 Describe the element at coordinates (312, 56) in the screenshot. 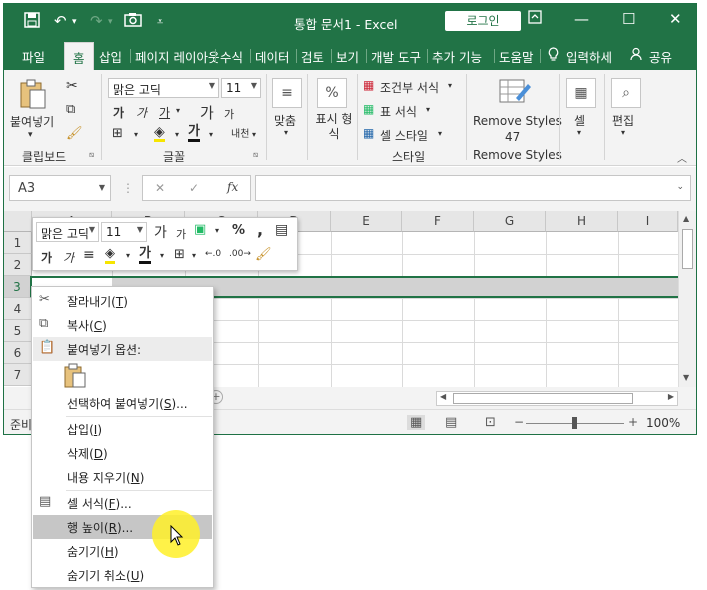

I see `tab-review: 검토` at that location.